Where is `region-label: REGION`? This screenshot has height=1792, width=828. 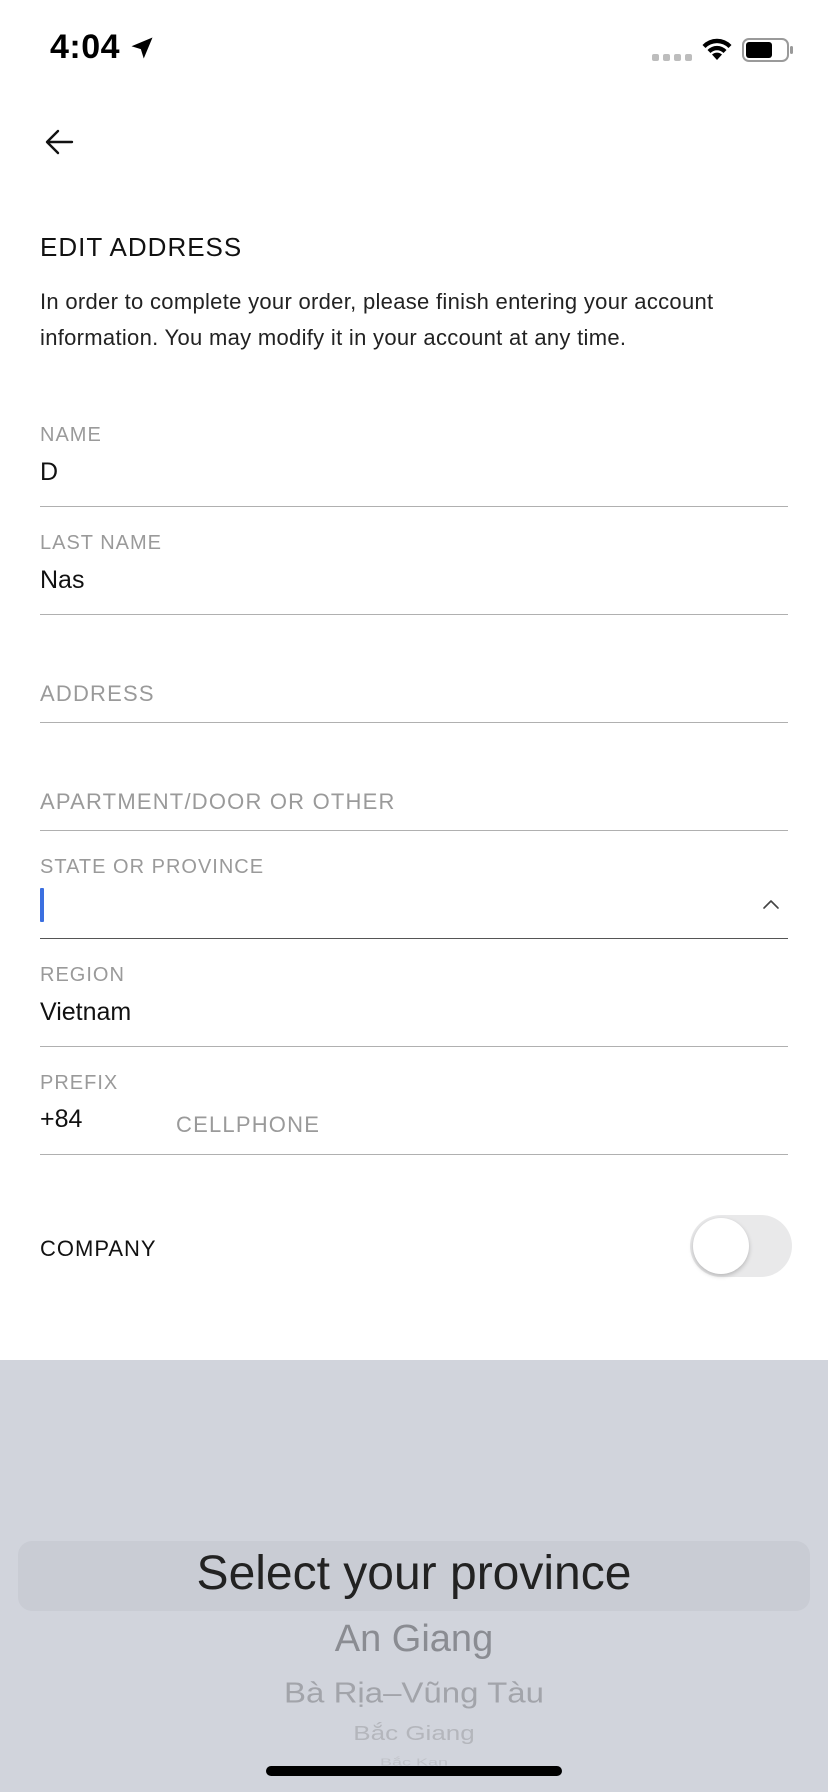 region-label: REGION is located at coordinates (82, 975).